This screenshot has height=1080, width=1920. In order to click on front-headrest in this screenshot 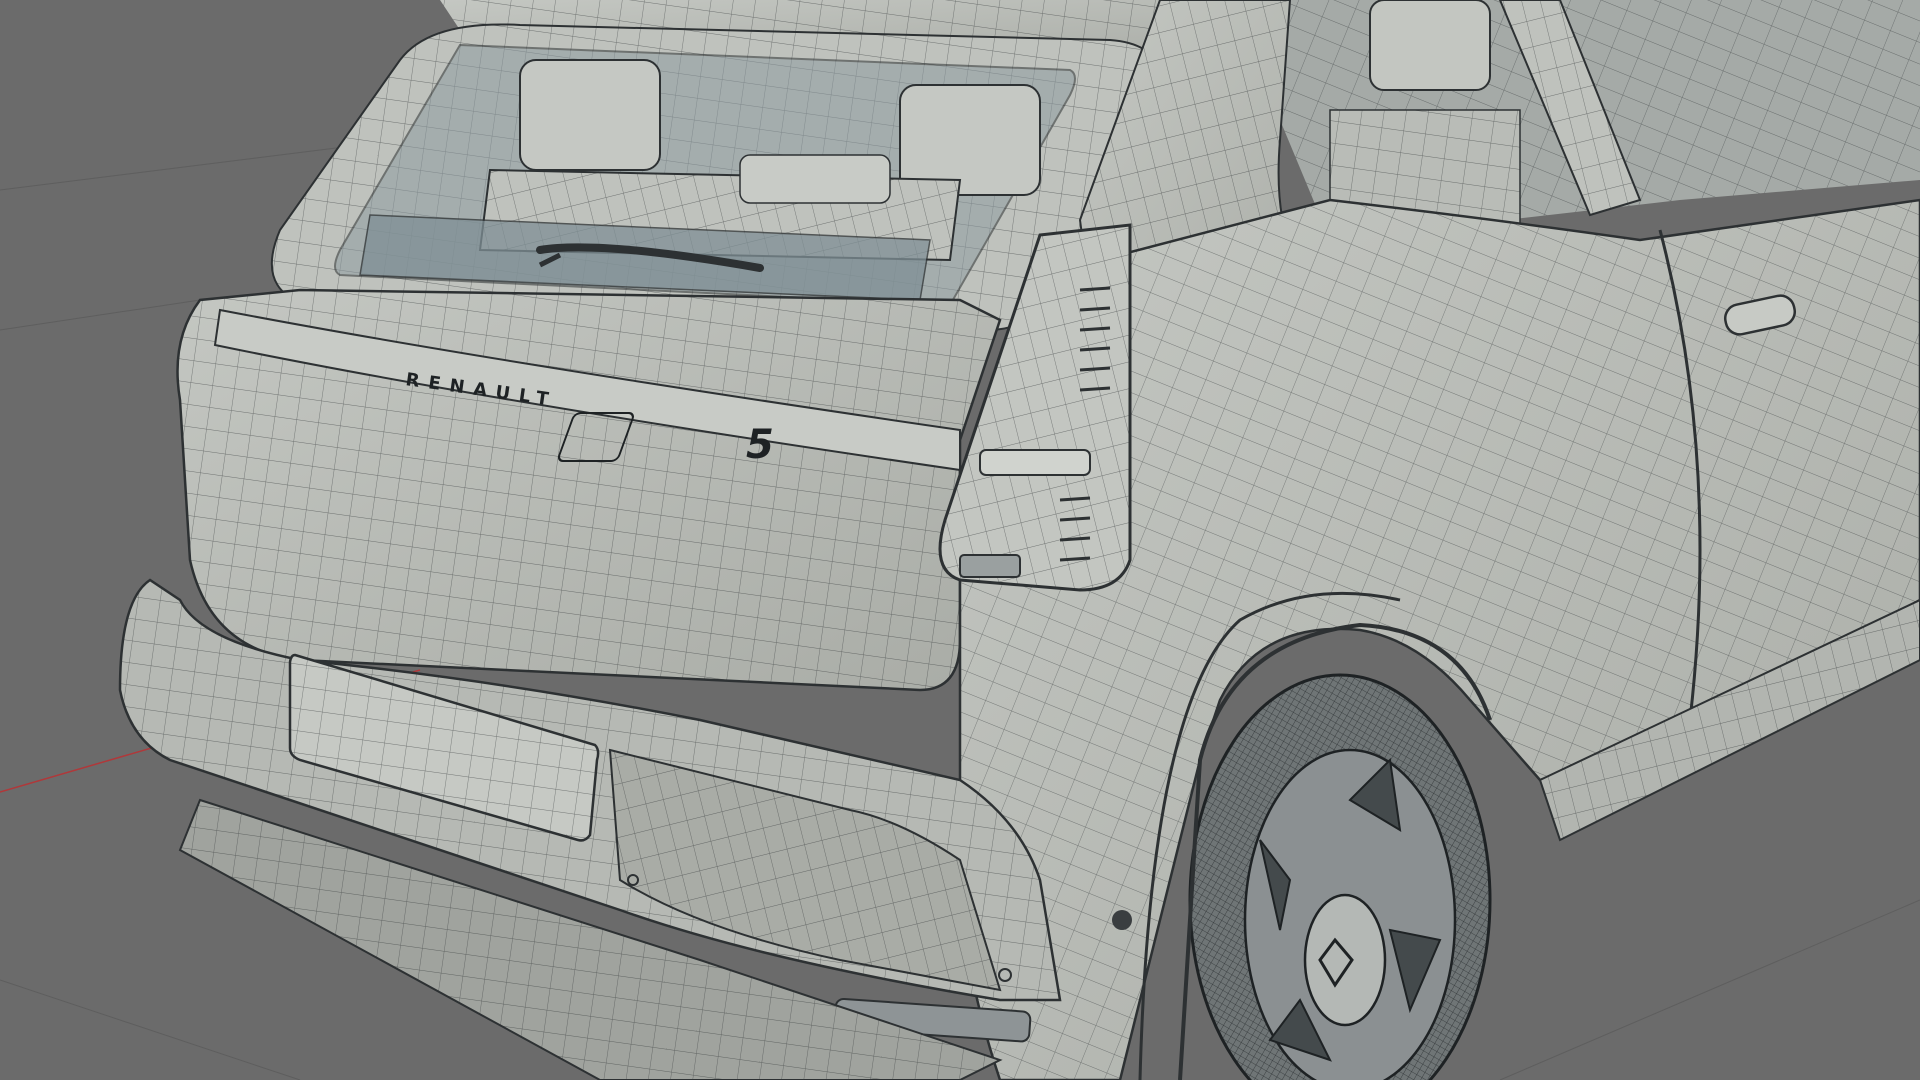, I will do `click(1430, 45)`.